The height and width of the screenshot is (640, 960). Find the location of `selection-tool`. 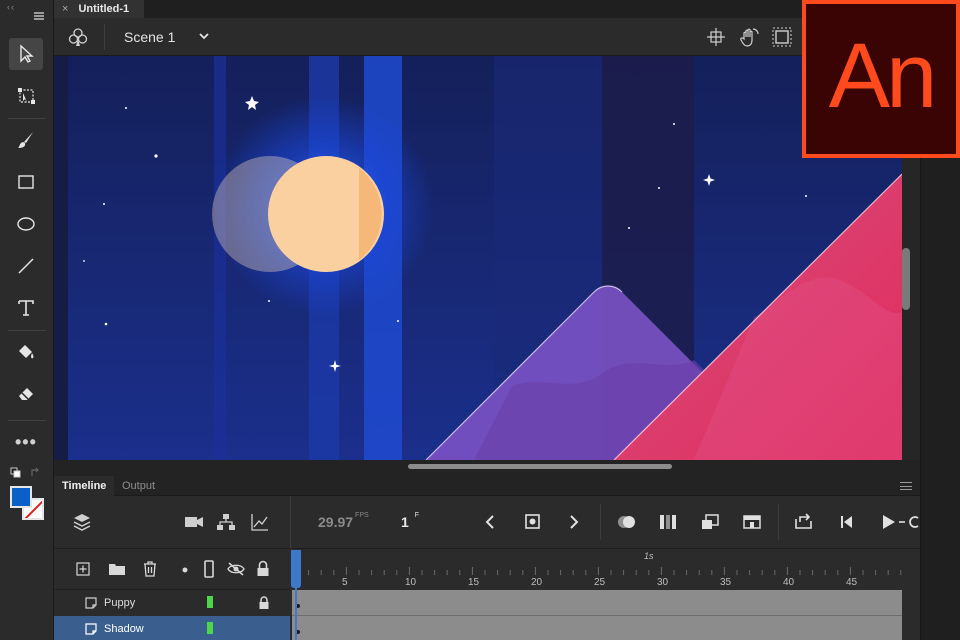

selection-tool is located at coordinates (26, 54).